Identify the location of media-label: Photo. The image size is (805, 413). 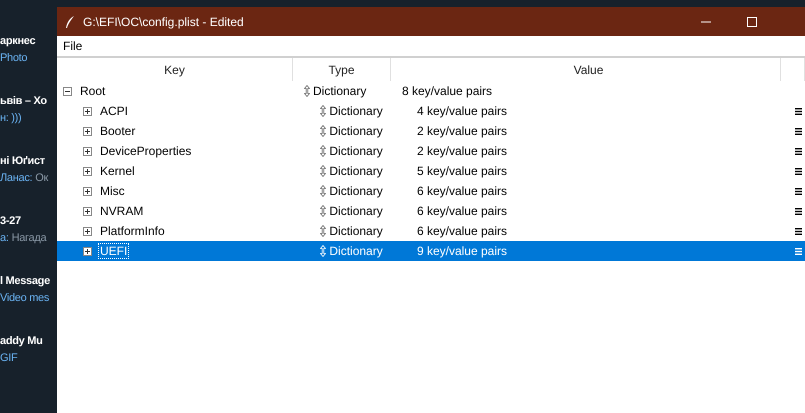
(14, 58).